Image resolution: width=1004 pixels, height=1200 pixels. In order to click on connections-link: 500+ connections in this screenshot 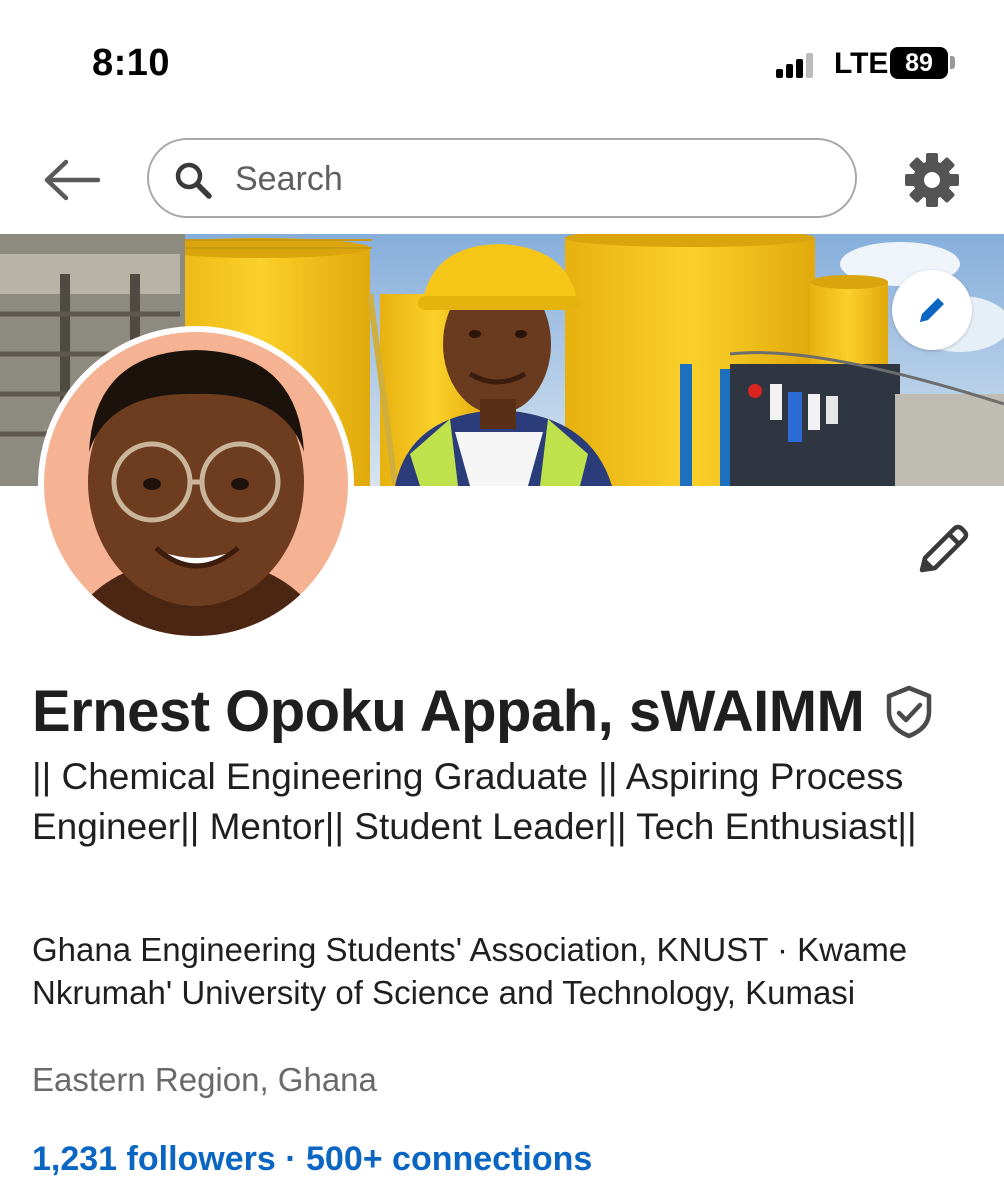, I will do `click(449, 1159)`.